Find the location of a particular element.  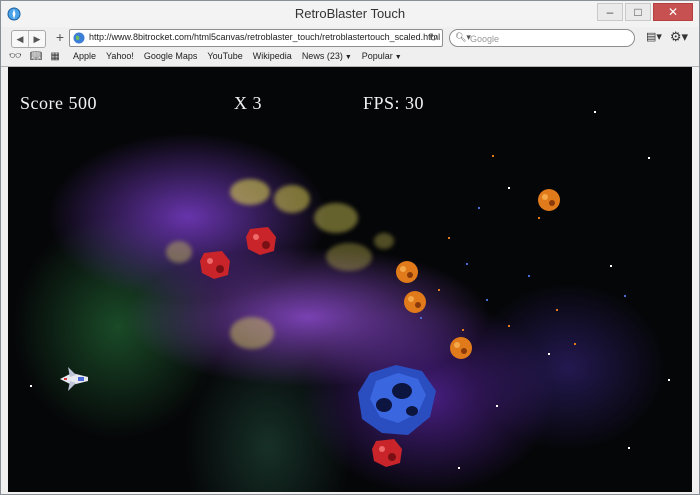

bookmark-wikipedia: Wikipedia is located at coordinates (272, 56).